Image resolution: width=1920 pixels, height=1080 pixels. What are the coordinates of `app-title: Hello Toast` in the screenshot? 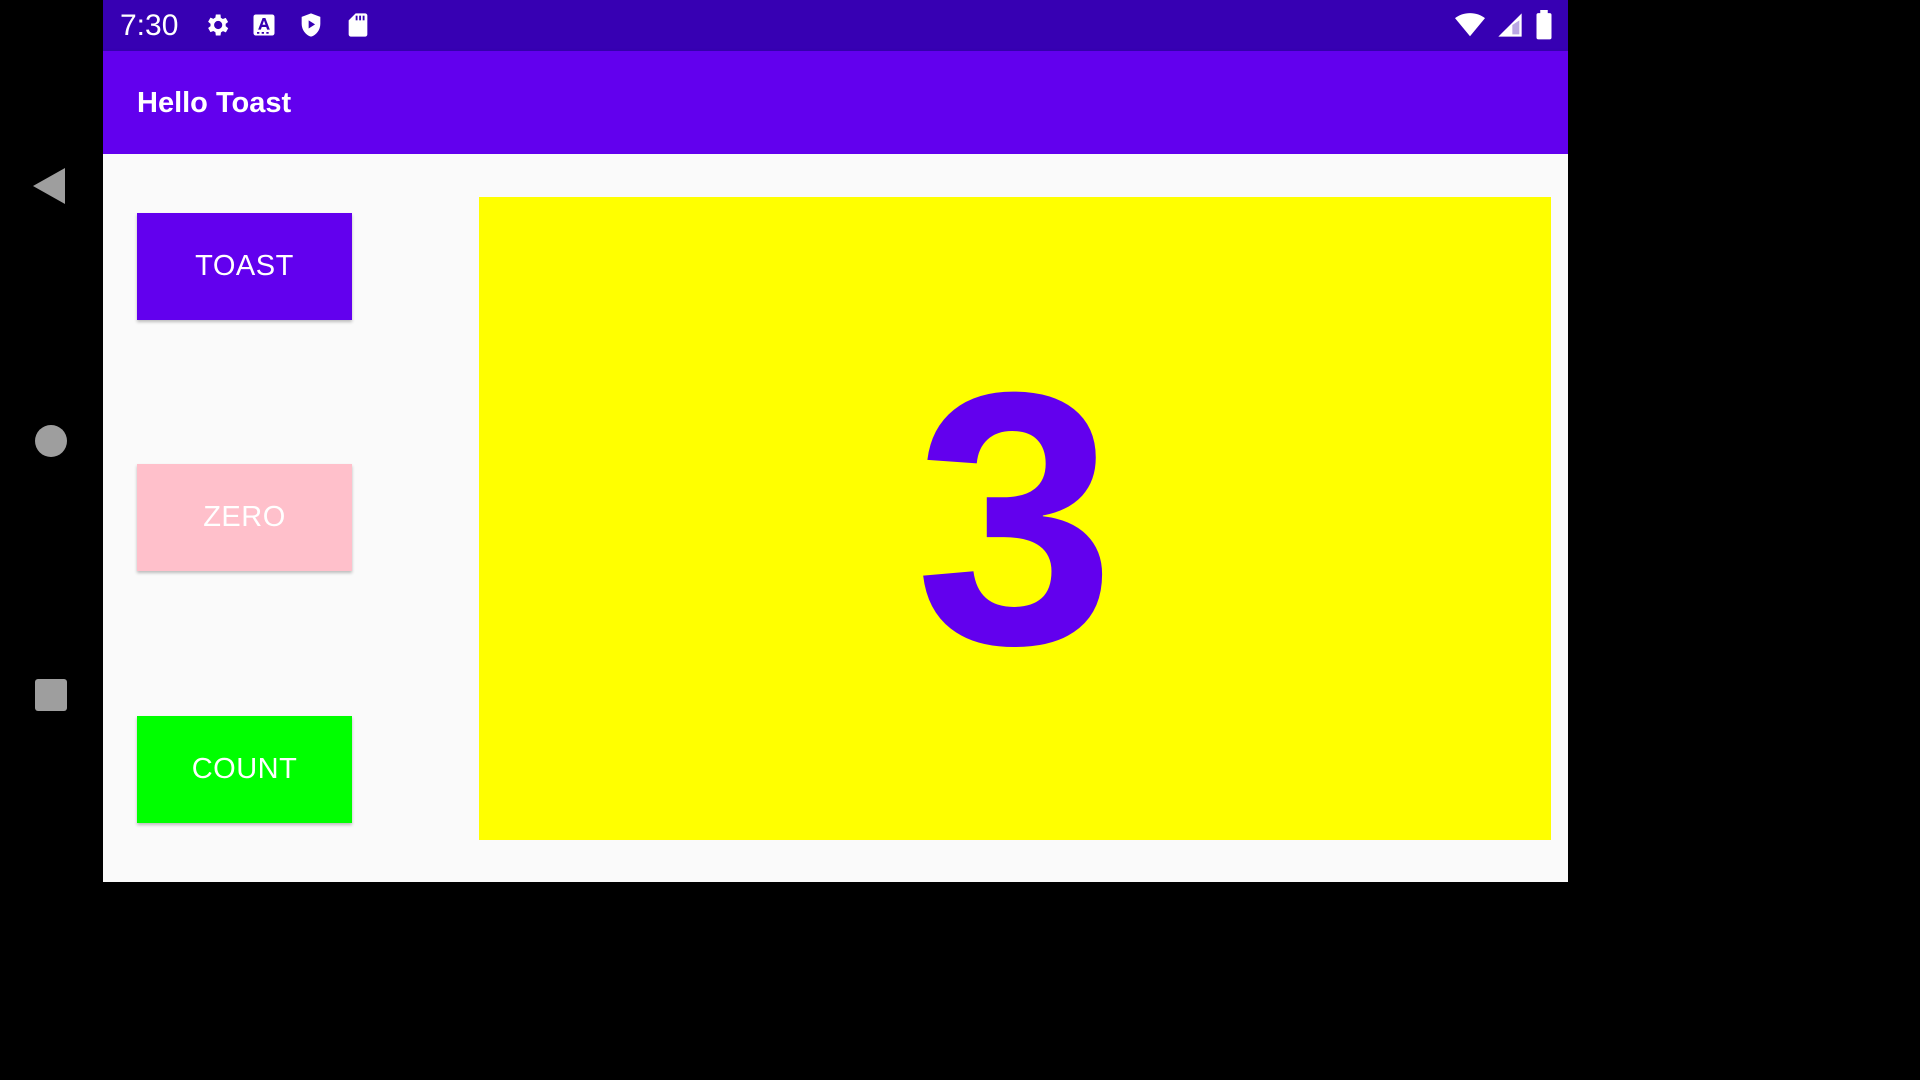 It's located at (214, 103).